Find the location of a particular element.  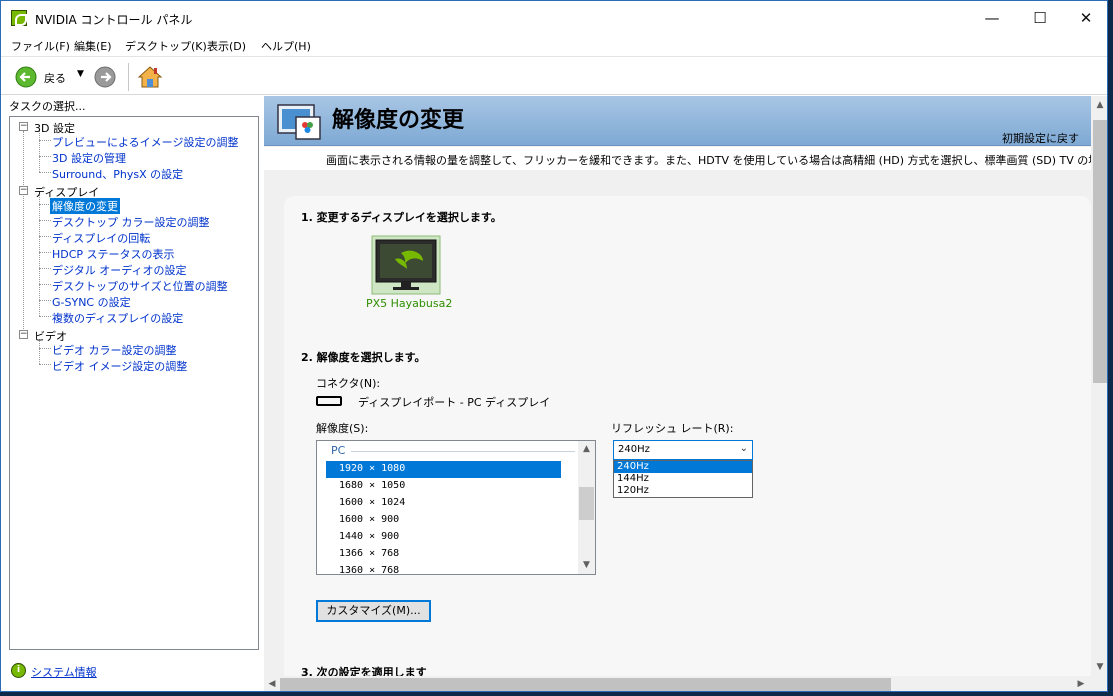

back-button is located at coordinates (26, 77).